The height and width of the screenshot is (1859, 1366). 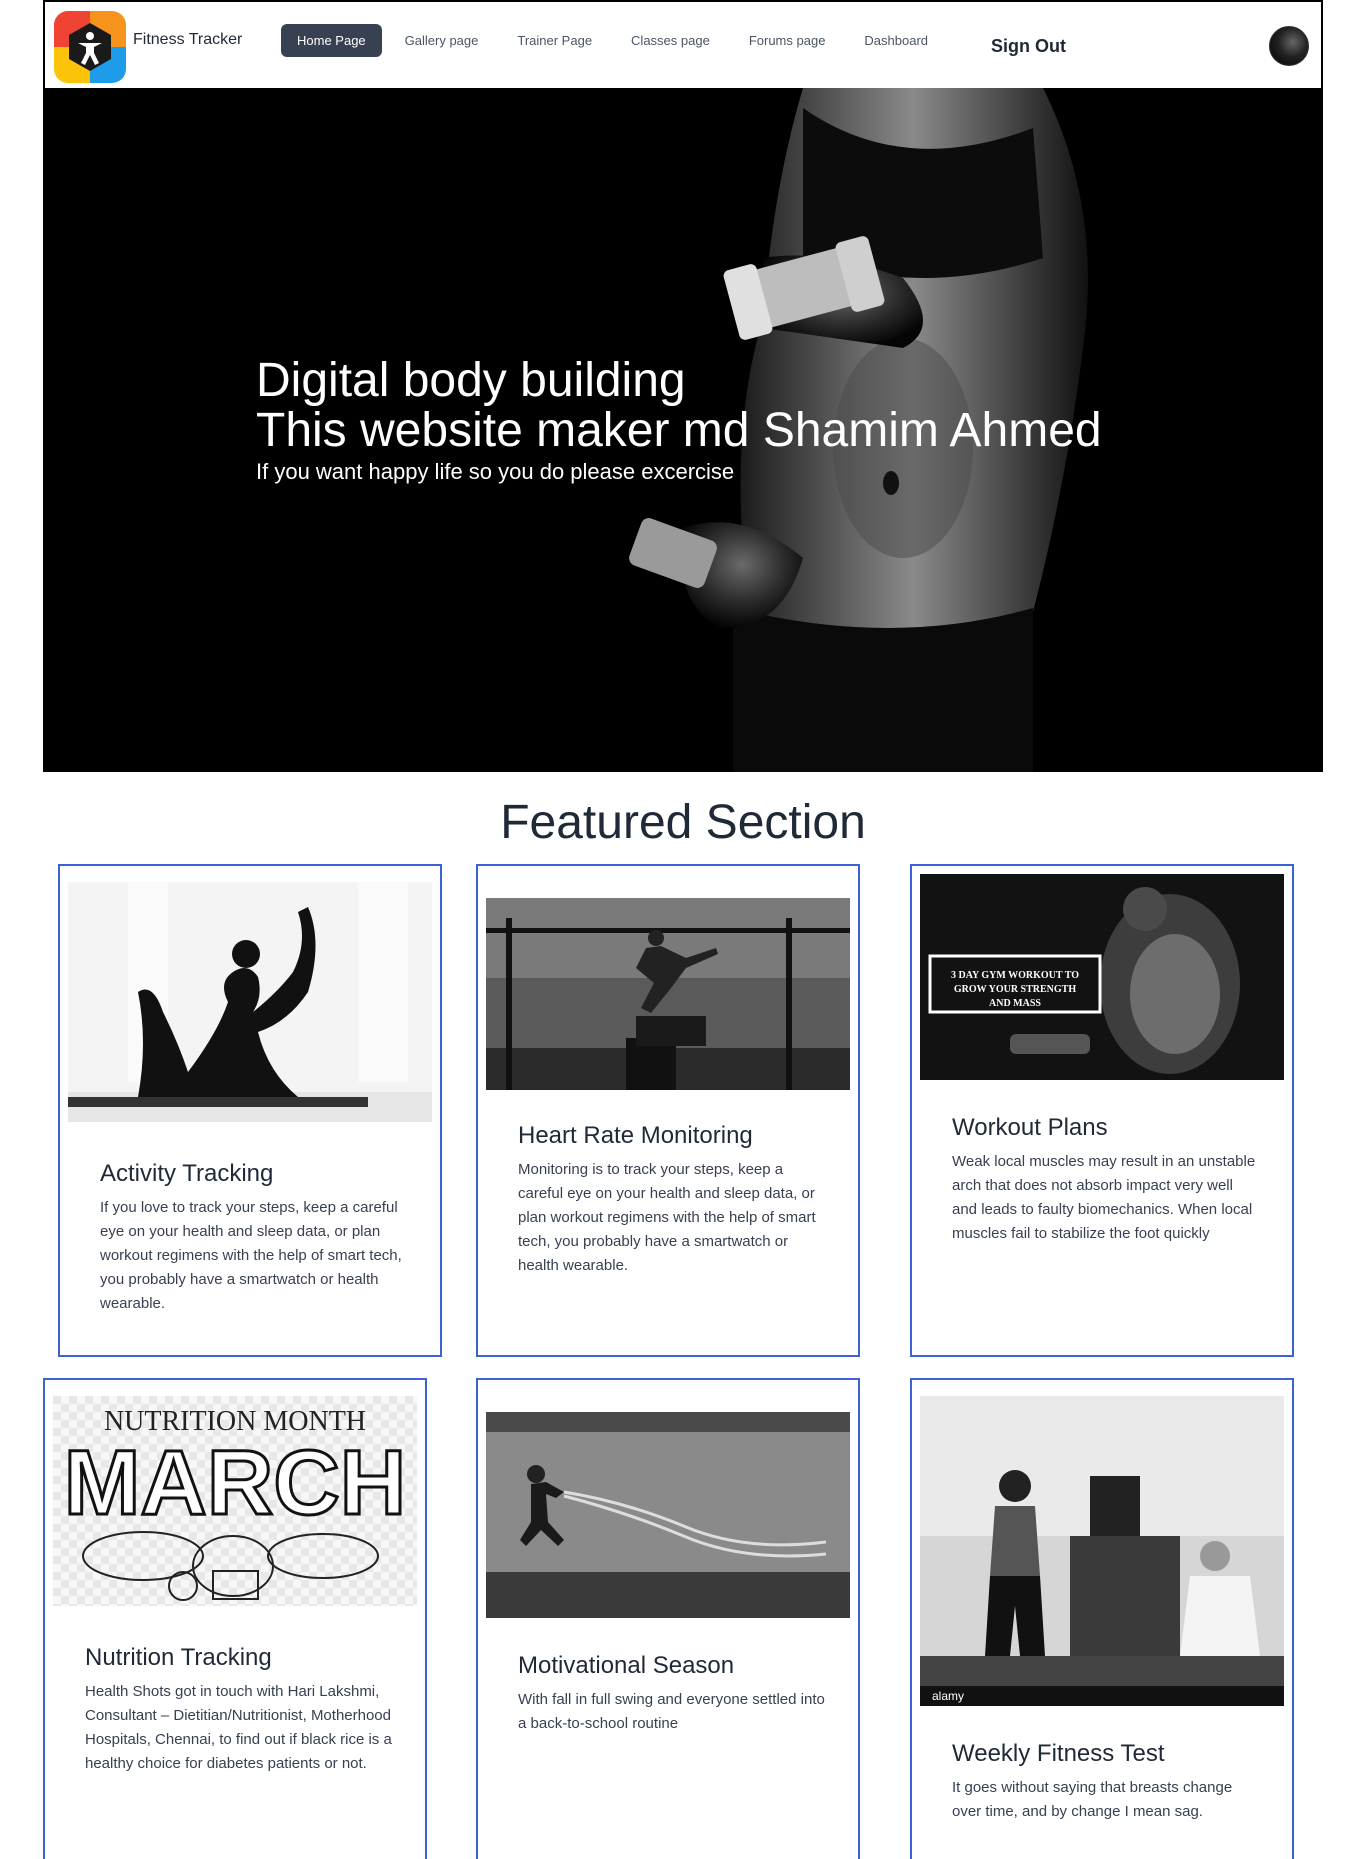 I want to click on svg-text: 3 DAY GYM WORKOUT TO, so click(x=1015, y=975).